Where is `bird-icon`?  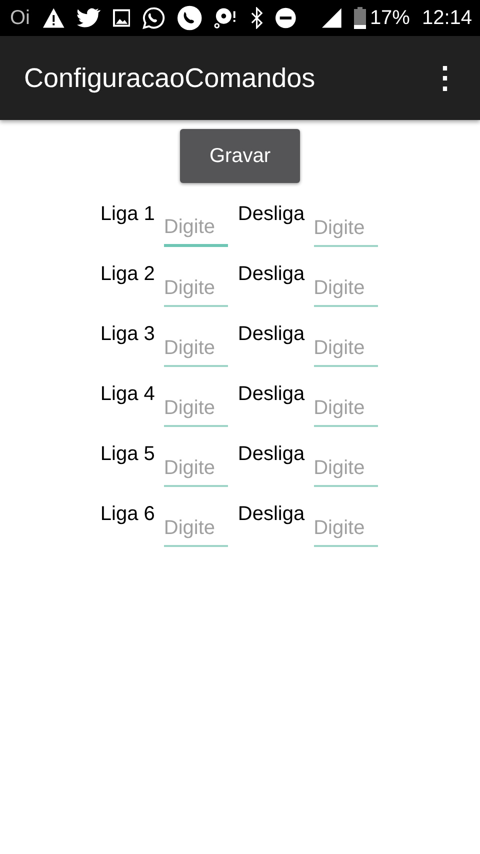 bird-icon is located at coordinates (89, 18).